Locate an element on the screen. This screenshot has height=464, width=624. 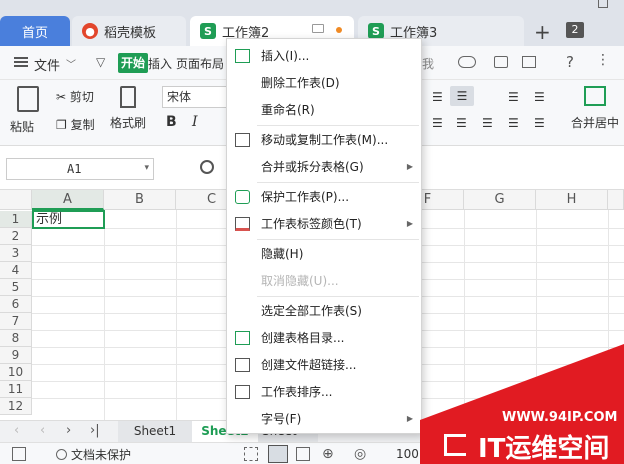
filter-icon: ▽ is located at coordinates (100, 62).